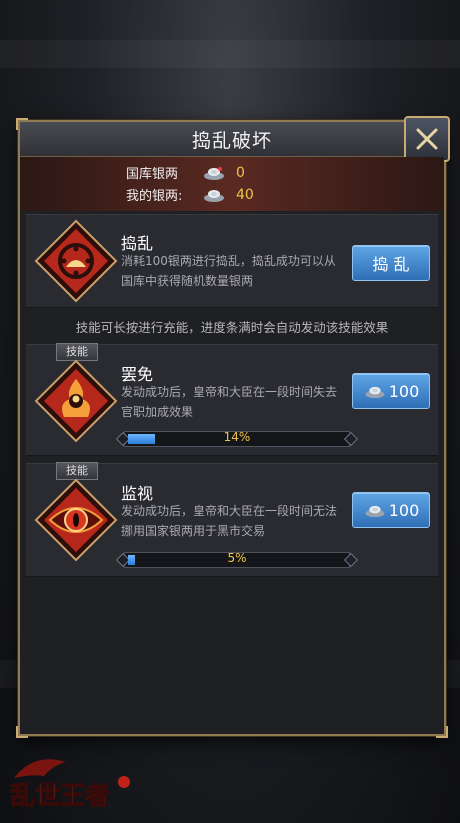 This screenshot has width=460, height=823. Describe the element at coordinates (76, 520) in the screenshot. I see `surveil-emblem-icon` at that location.